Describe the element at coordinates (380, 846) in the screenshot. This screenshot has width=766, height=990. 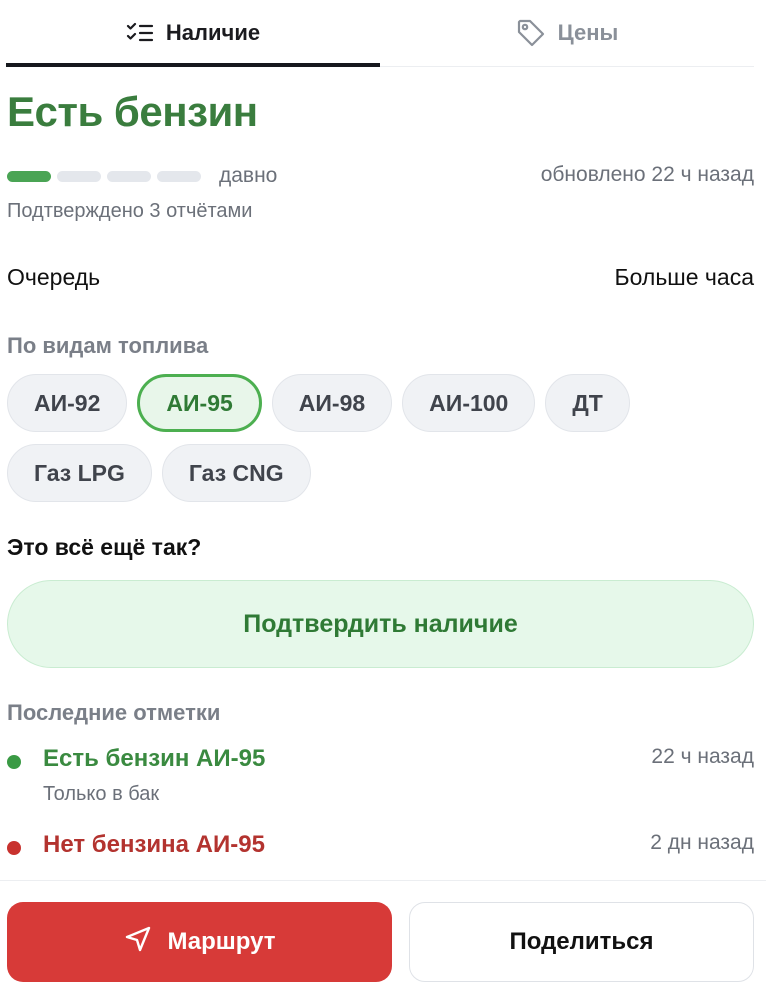
I see `report-item: Нет бензина АИ-95 2 дн назад` at that location.